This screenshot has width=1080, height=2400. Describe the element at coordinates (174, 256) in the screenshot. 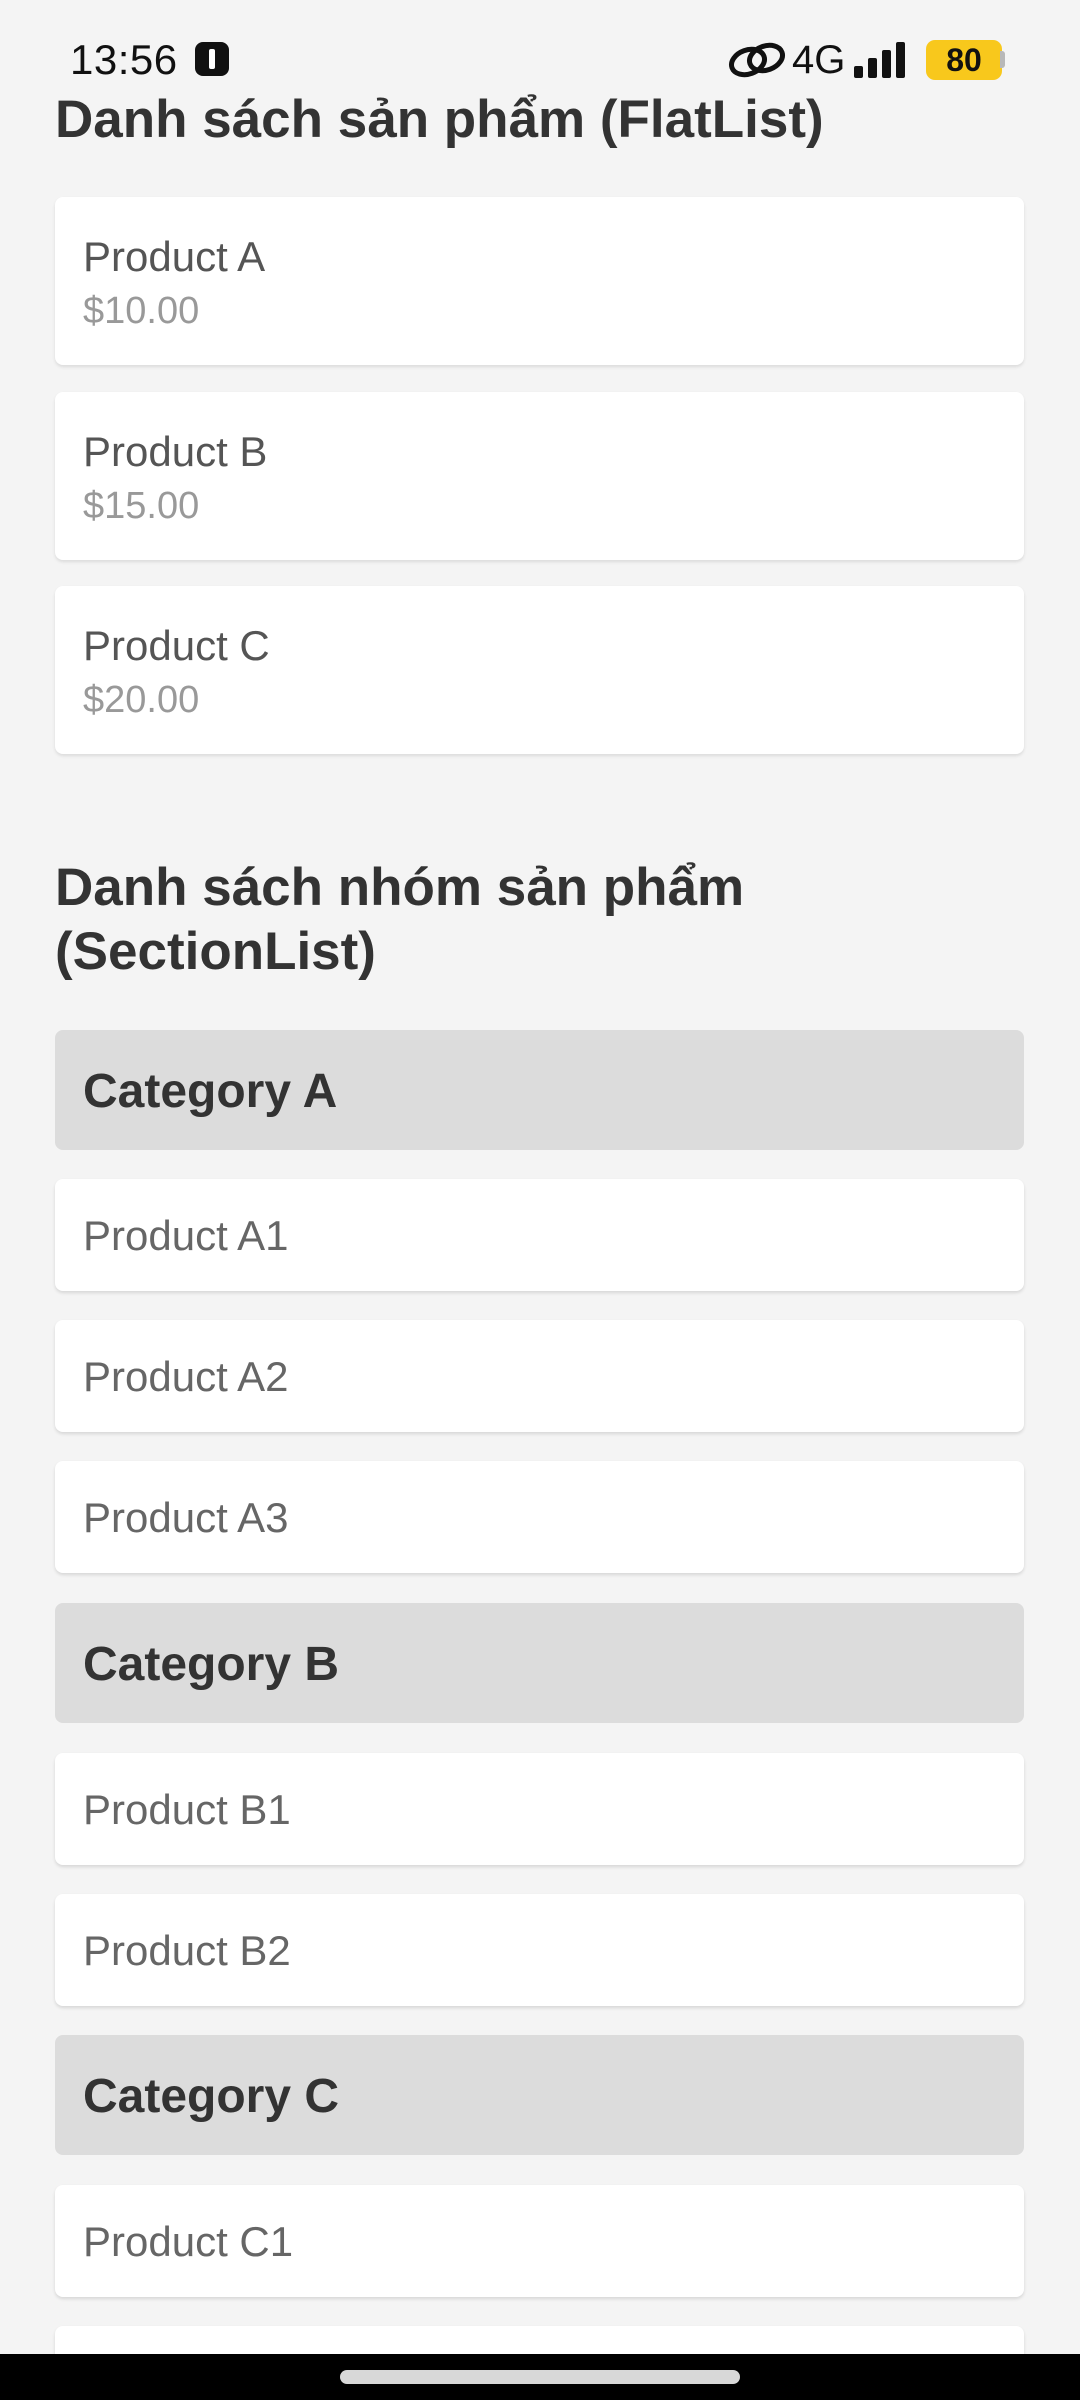

I see `product-name: Product A` at that location.